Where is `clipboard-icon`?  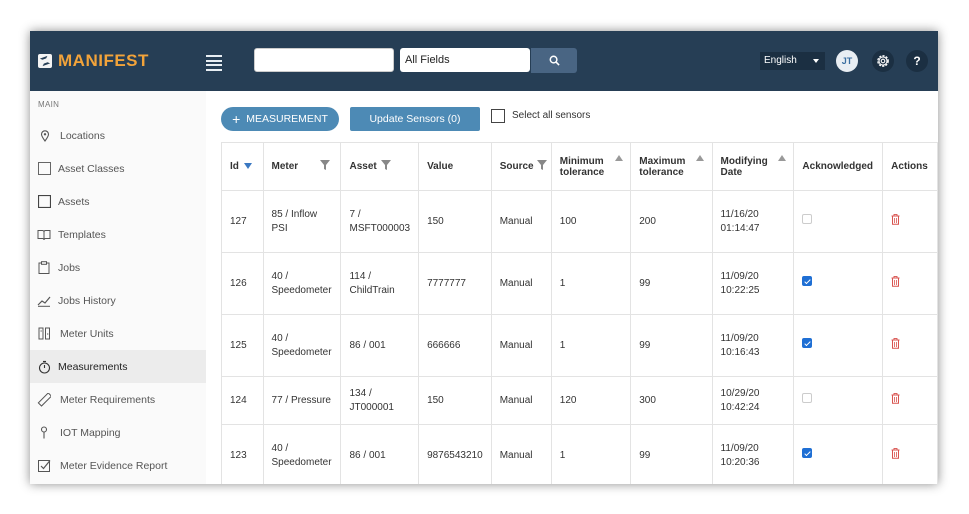
clipboard-icon is located at coordinates (44, 267).